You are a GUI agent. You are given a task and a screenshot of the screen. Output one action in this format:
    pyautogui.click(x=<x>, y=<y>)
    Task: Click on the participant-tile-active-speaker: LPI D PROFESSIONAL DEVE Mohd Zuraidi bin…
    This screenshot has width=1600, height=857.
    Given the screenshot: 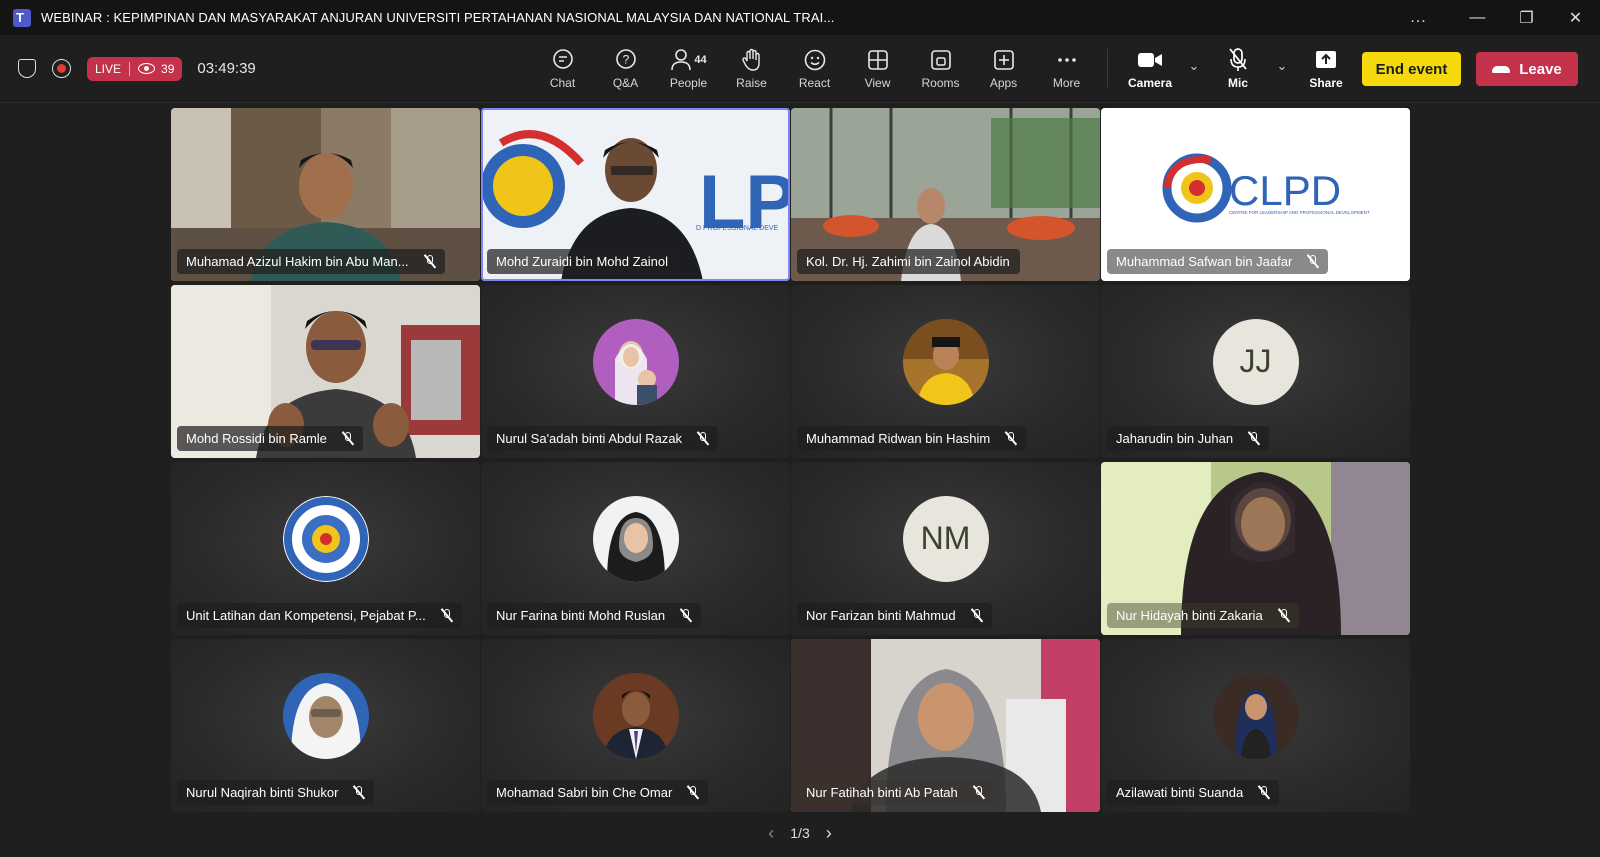 What is the action you would take?
    pyautogui.click(x=635, y=194)
    